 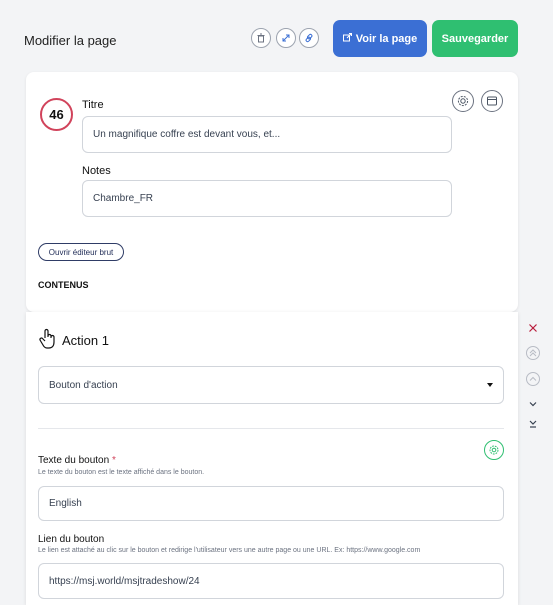 I want to click on action-title: Action 1, so click(x=85, y=340).